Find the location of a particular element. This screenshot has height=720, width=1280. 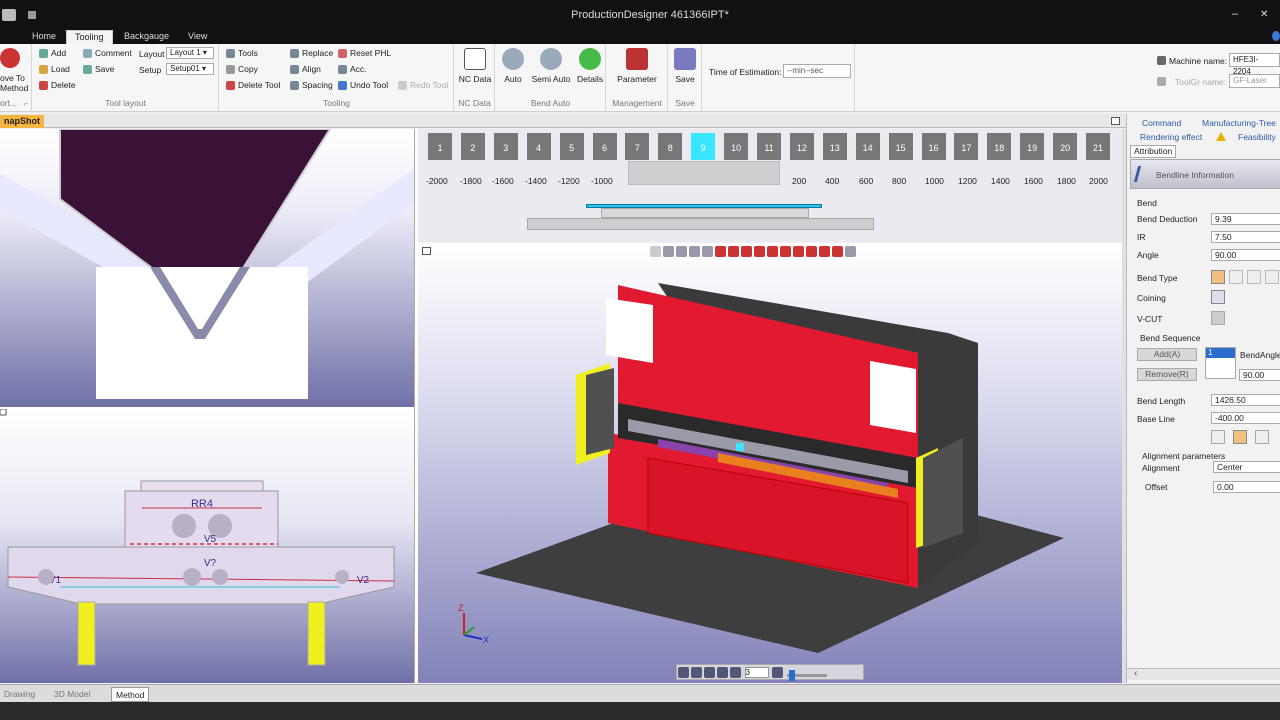

bend-deduction-field: 9.39 is located at coordinates (1245, 219).